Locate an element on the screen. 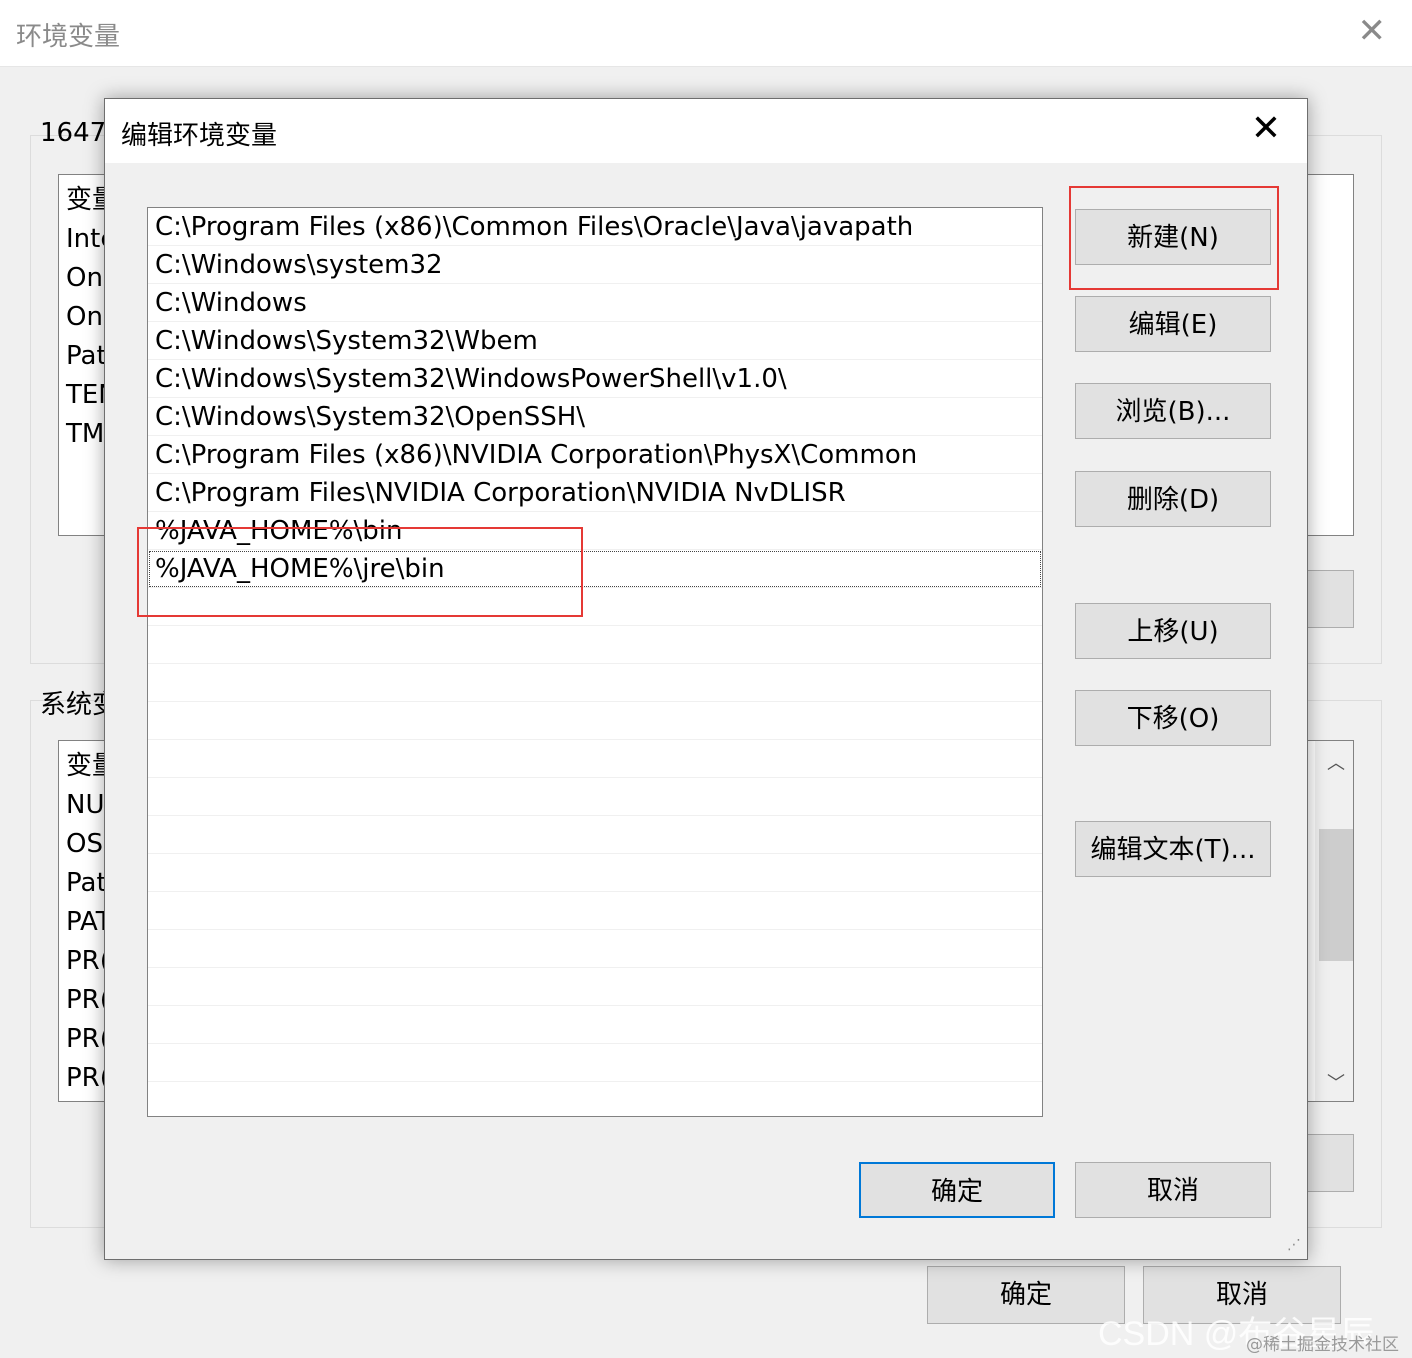  ok-button: 确定 is located at coordinates (957, 1190).